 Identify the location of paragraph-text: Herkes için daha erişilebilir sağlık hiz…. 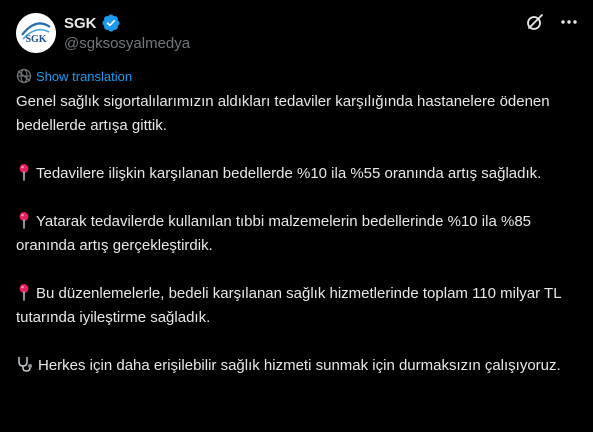
(299, 365).